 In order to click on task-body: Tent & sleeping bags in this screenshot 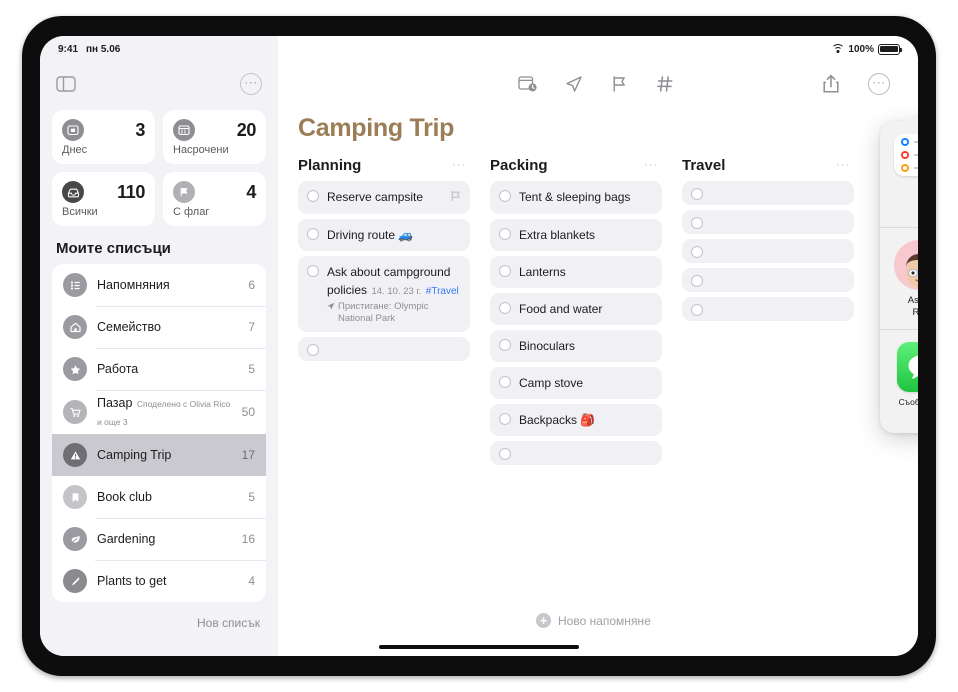, I will do `click(586, 197)`.